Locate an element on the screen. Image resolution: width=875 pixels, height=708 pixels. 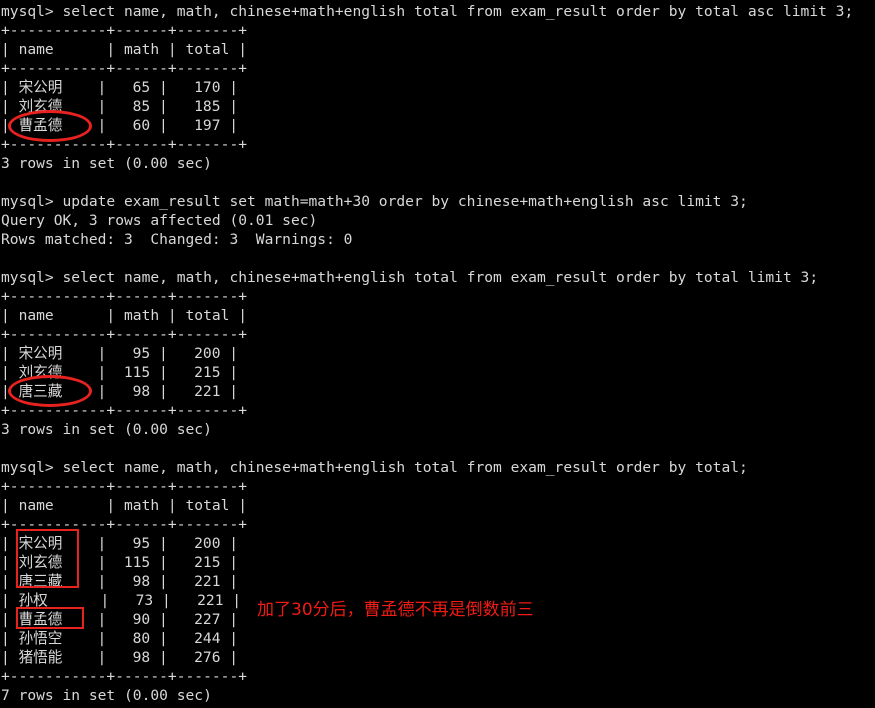
terminal-line-t3-header: | name | math | total | is located at coordinates (124, 505).